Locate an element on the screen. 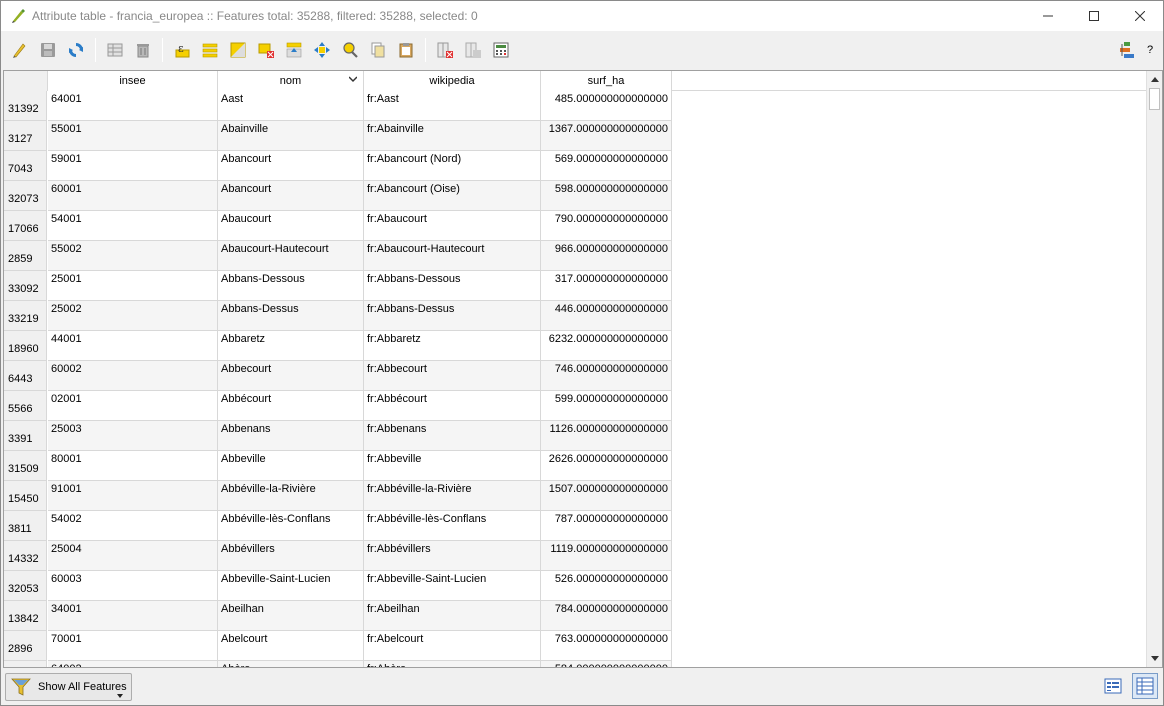 The image size is (1164, 706). cell-surf-ha: 966.000000000000000 is located at coordinates (606, 256).